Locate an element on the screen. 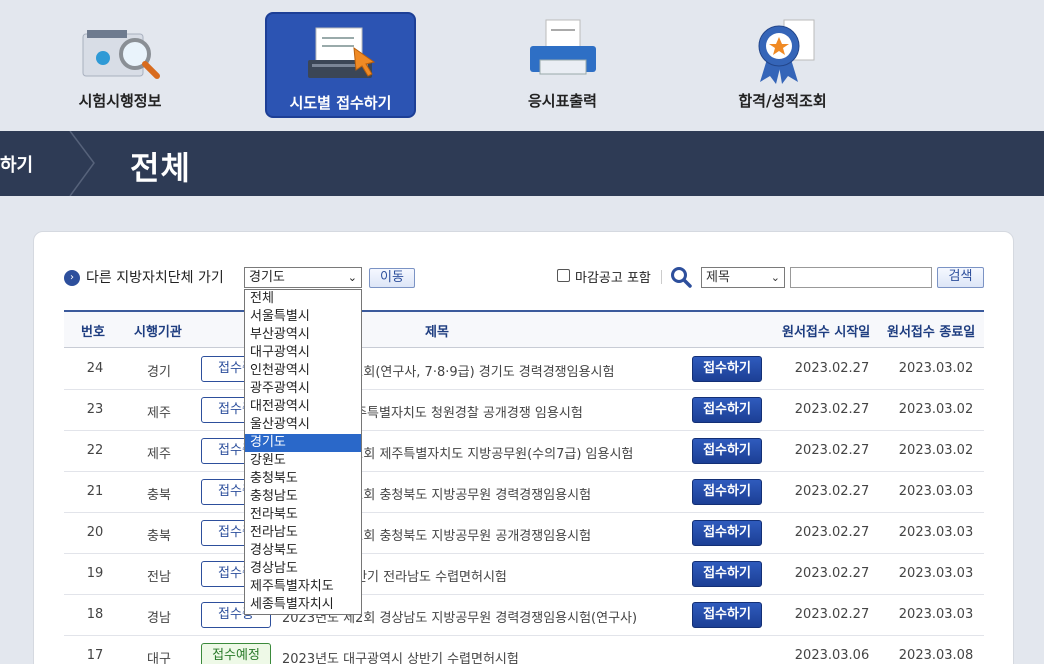 The width and height of the screenshot is (1044, 664). row-number: 19 is located at coordinates (95, 573).